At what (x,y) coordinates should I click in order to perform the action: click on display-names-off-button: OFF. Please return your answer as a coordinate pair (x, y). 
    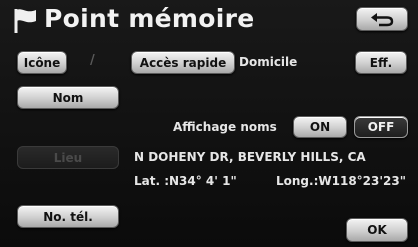
    Looking at the image, I should click on (381, 127).